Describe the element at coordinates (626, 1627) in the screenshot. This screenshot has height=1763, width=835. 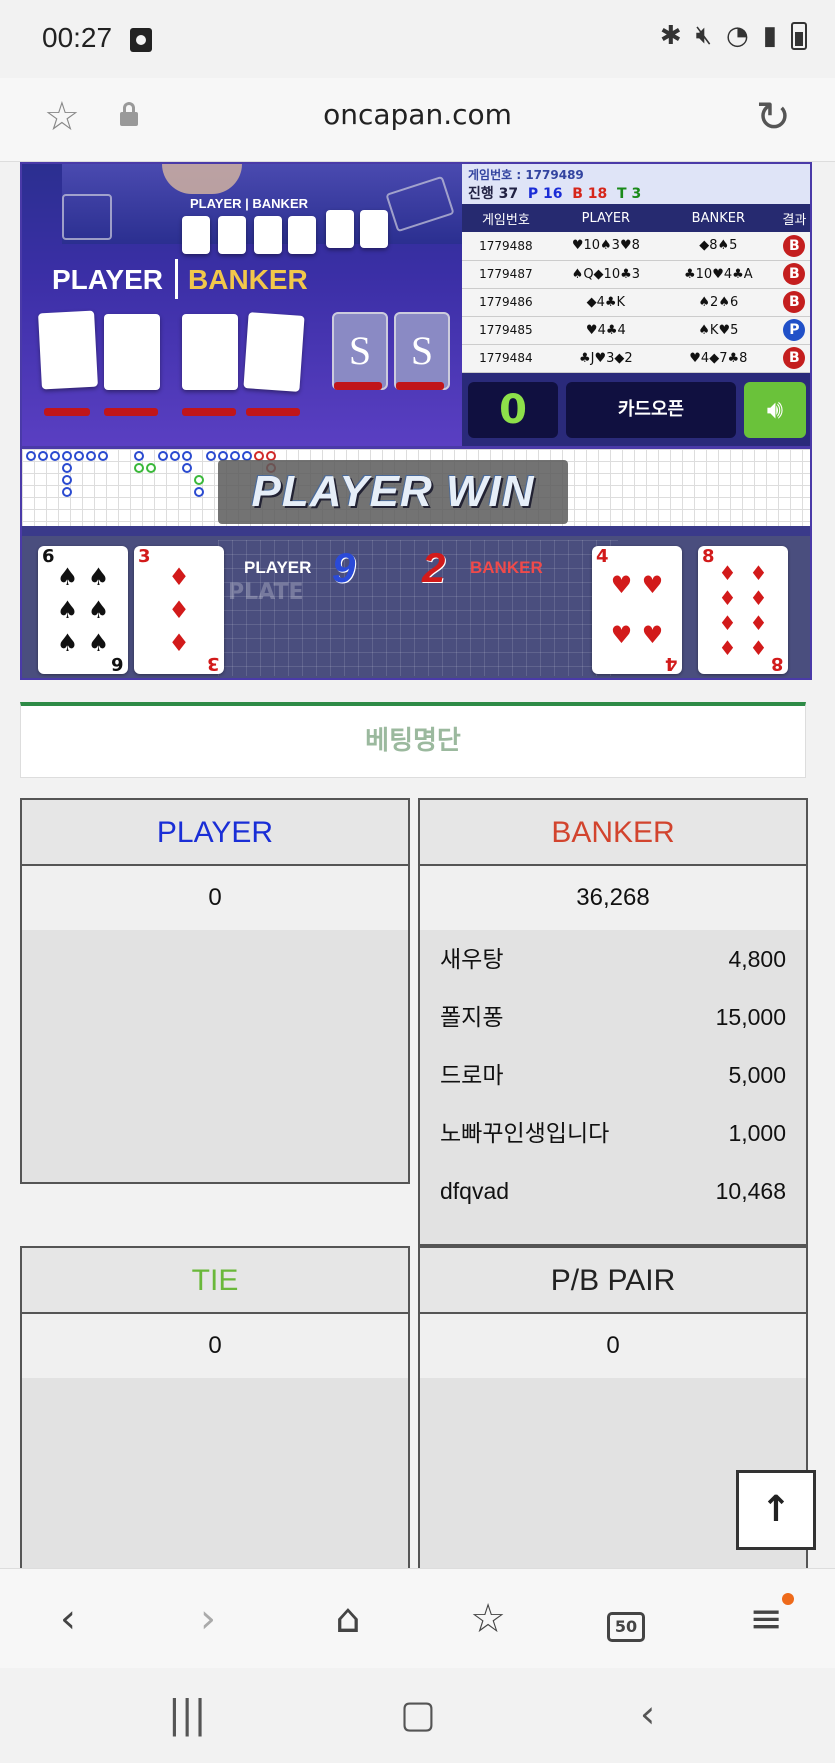
I see `tabs-count-icon: 50` at that location.